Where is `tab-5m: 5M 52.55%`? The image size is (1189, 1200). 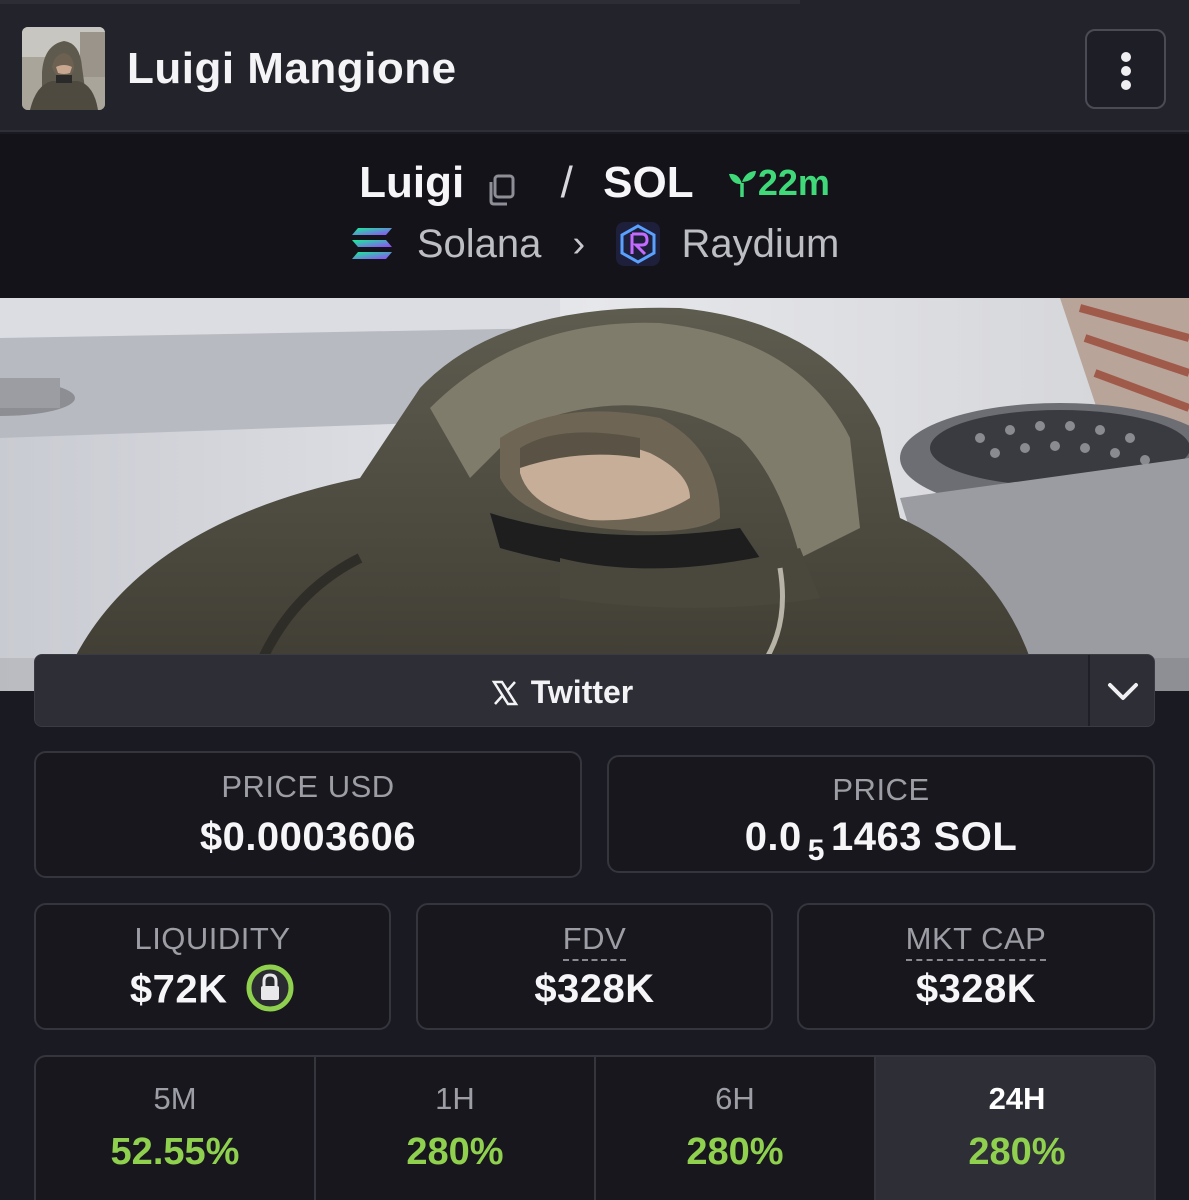 tab-5m: 5M 52.55% is located at coordinates (176, 1128).